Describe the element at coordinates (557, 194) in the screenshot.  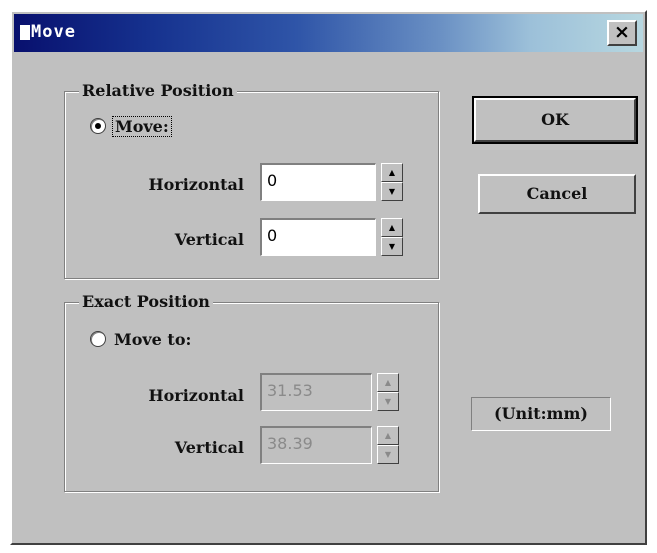
I see `cancel-button: Cancel` at that location.